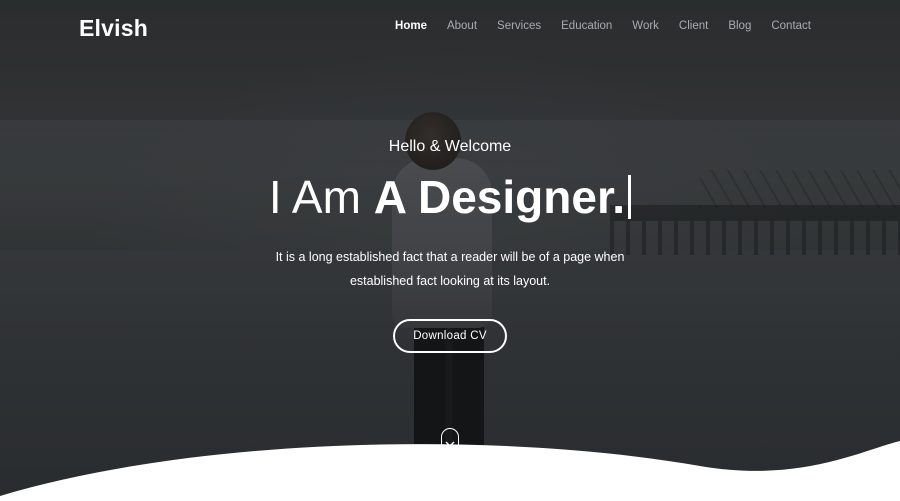 The width and height of the screenshot is (900, 501). I want to click on nav-item-education: Education, so click(586, 26).